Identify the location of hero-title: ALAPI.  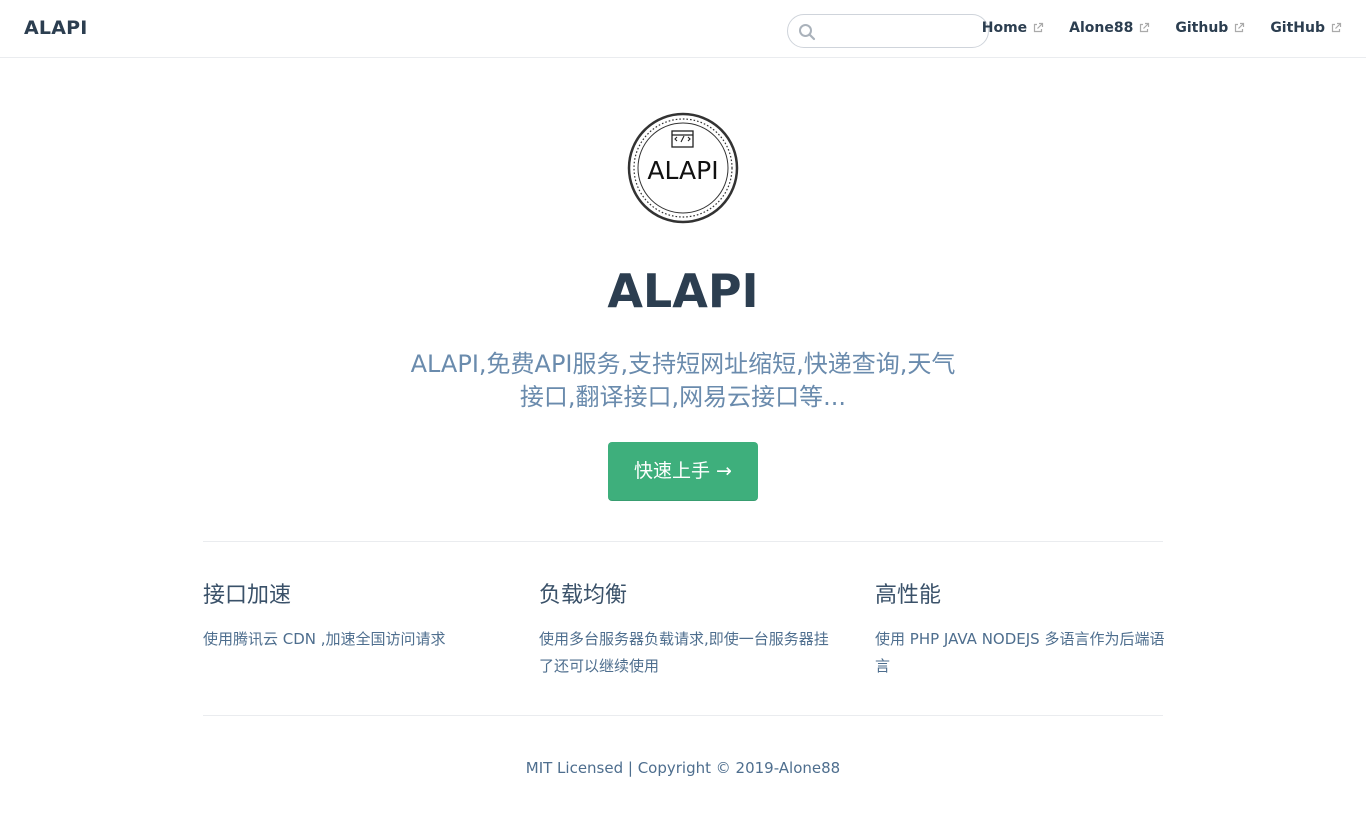
(683, 291).